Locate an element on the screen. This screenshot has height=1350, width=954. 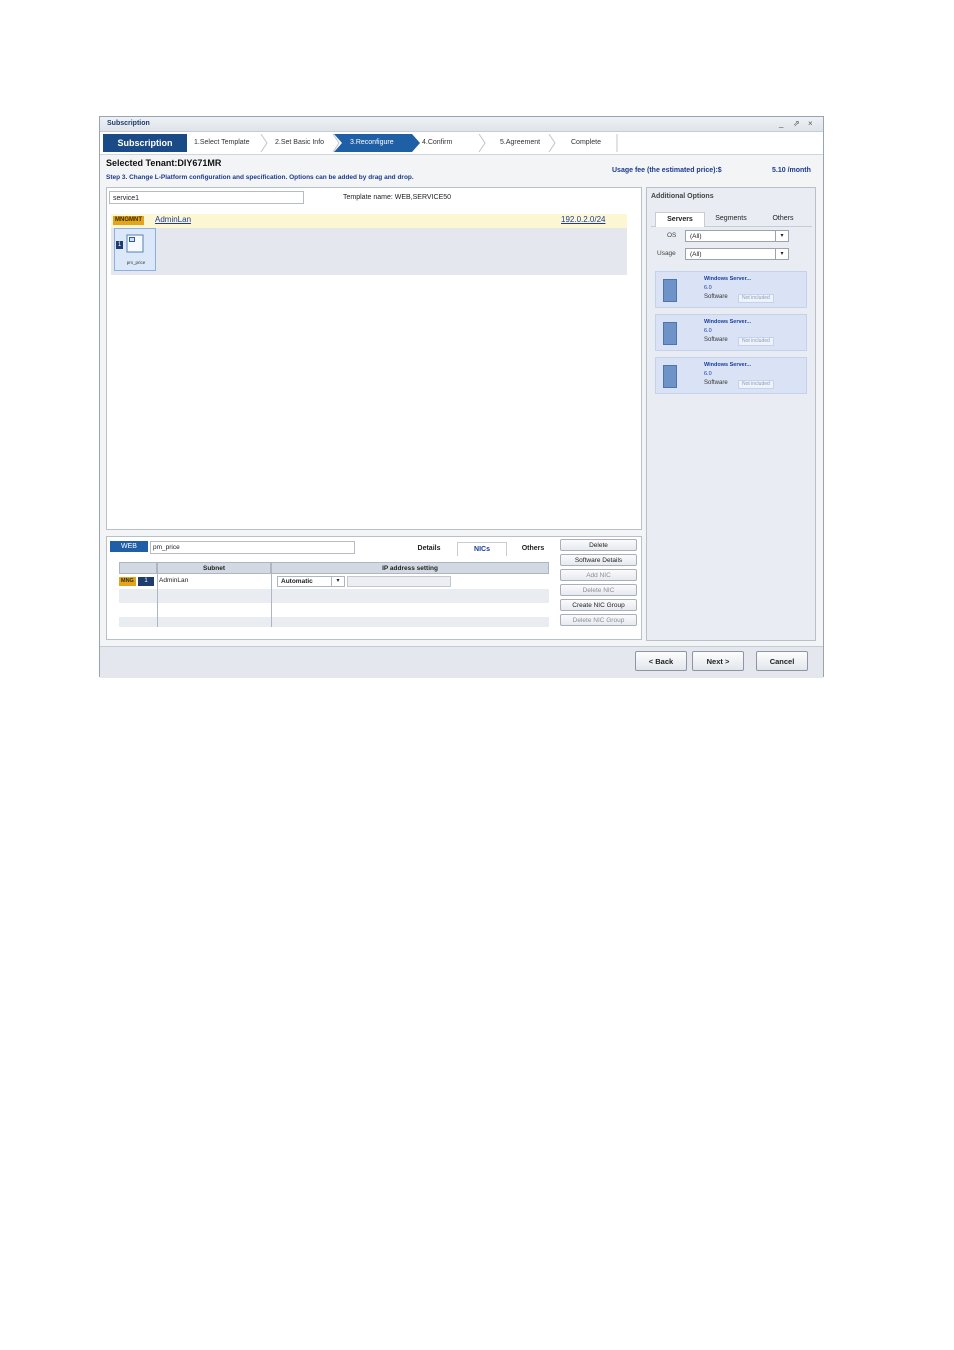
step-complete: Complete is located at coordinates (586, 142).